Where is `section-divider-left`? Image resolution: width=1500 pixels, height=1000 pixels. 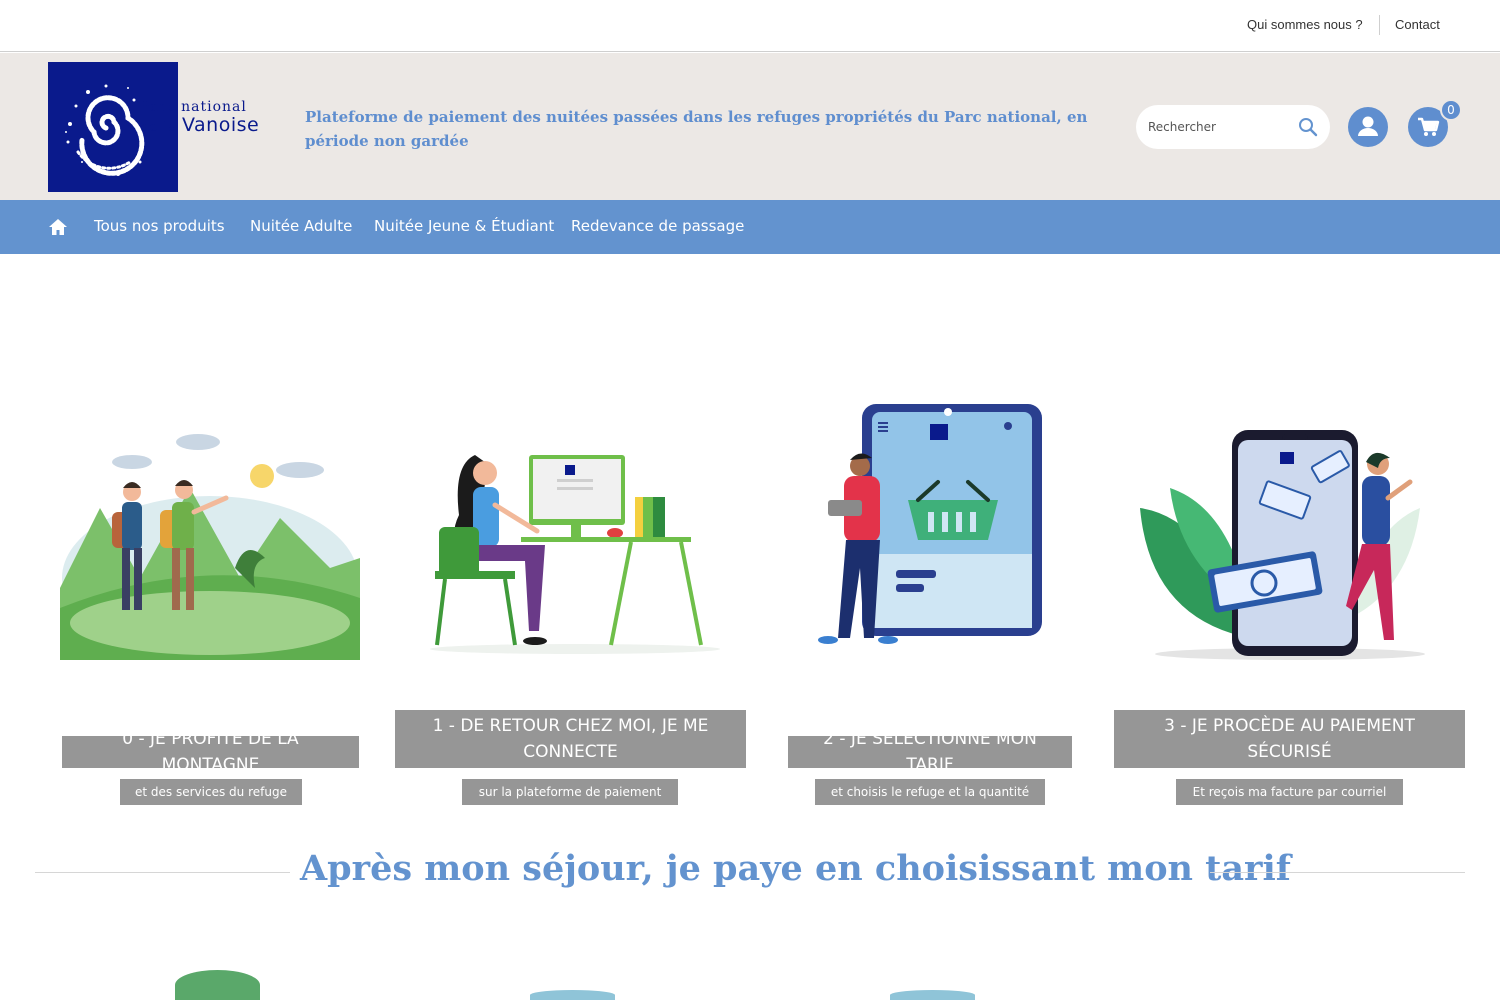
section-divider-left is located at coordinates (162, 872).